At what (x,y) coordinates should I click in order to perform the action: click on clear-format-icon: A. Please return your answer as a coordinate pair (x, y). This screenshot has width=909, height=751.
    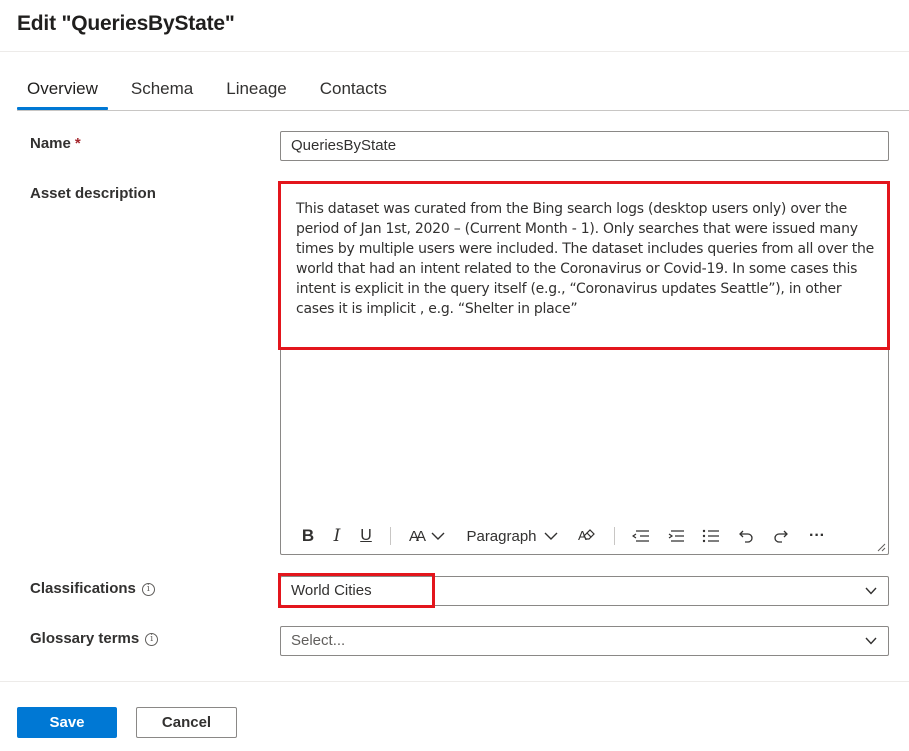
    Looking at the image, I should click on (586, 535).